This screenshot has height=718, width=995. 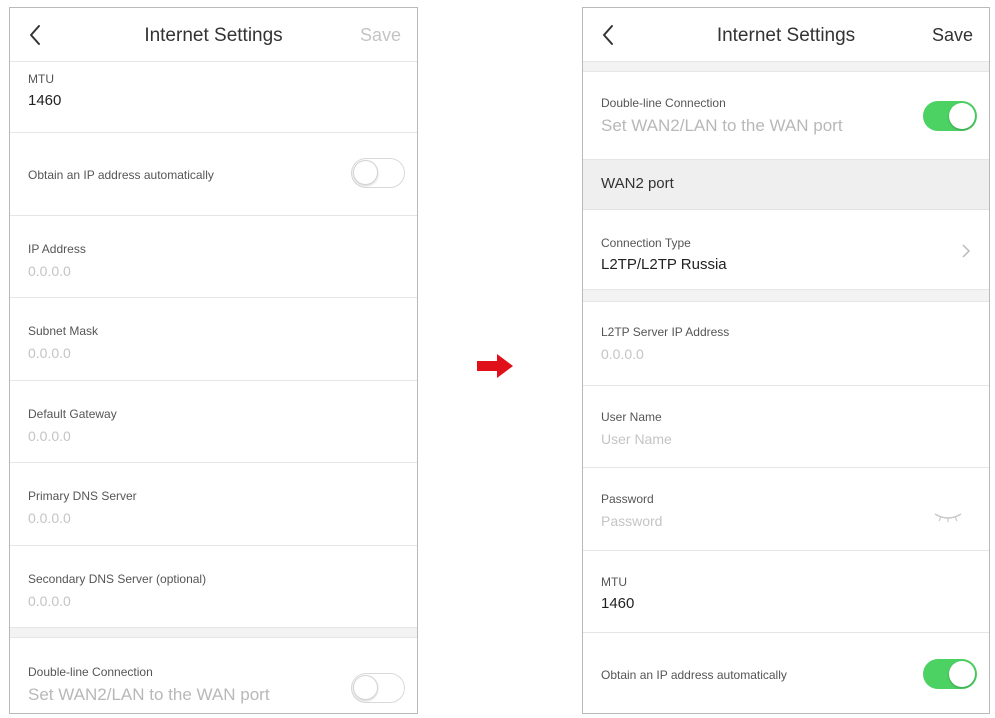 What do you see at coordinates (57, 249) in the screenshot?
I see `ip-address-label: IP Address` at bounding box center [57, 249].